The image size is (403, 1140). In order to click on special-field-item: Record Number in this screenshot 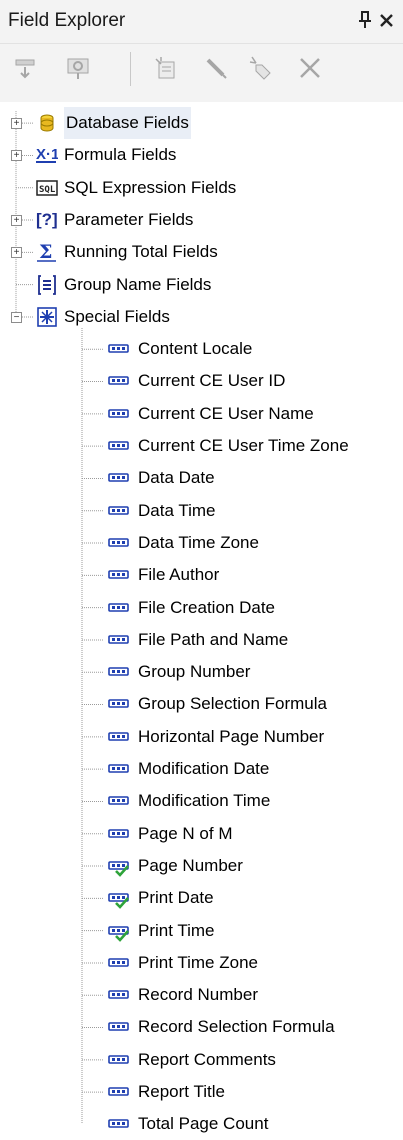, I will do `click(182, 995)`.